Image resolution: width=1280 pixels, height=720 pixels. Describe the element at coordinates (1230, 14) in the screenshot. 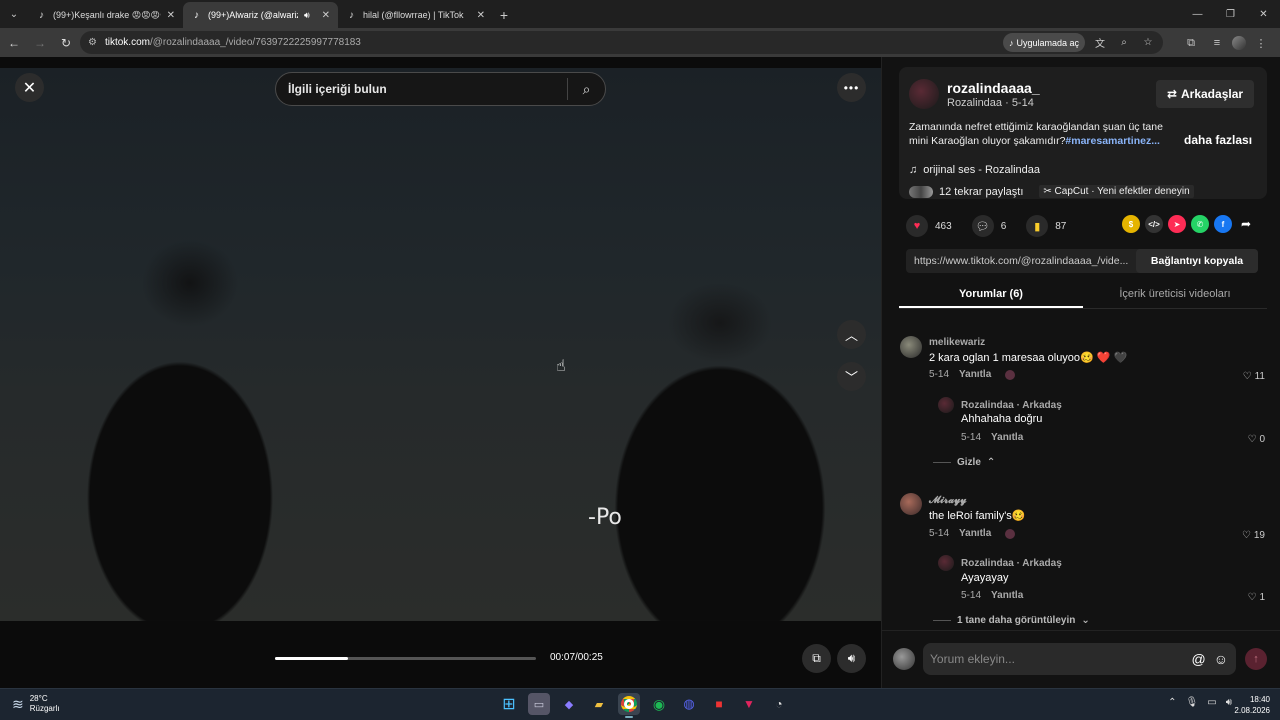

I see `restore-icon: ❐` at that location.